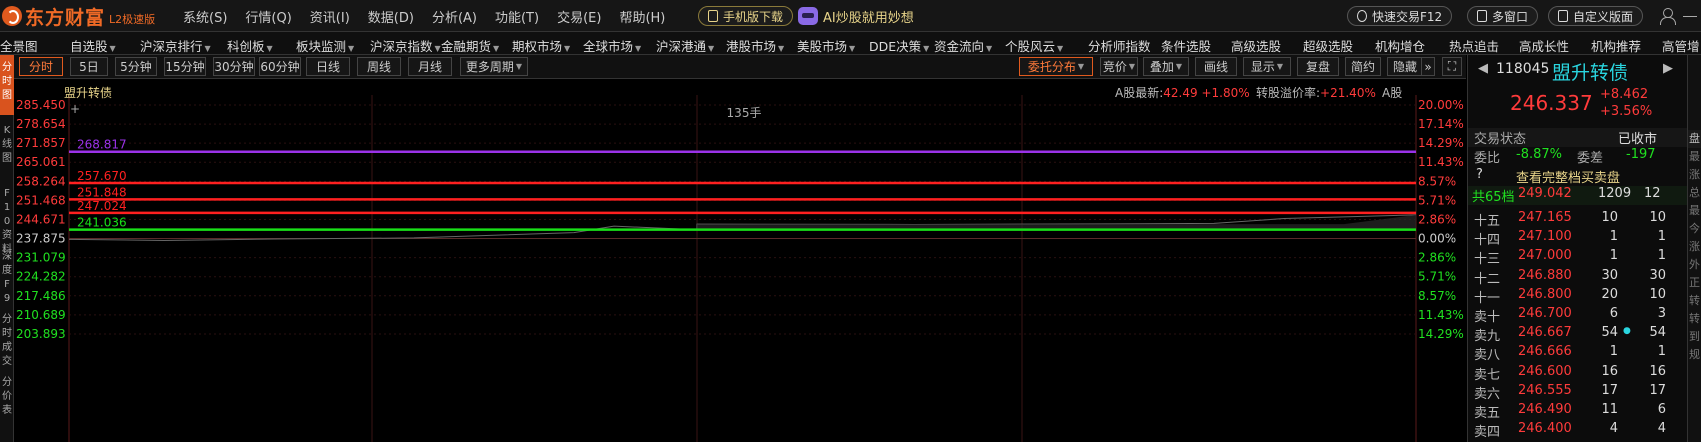 The height and width of the screenshot is (442, 1701). Describe the element at coordinates (7, 400) in the screenshot. I see `view-tab: 分价表` at that location.